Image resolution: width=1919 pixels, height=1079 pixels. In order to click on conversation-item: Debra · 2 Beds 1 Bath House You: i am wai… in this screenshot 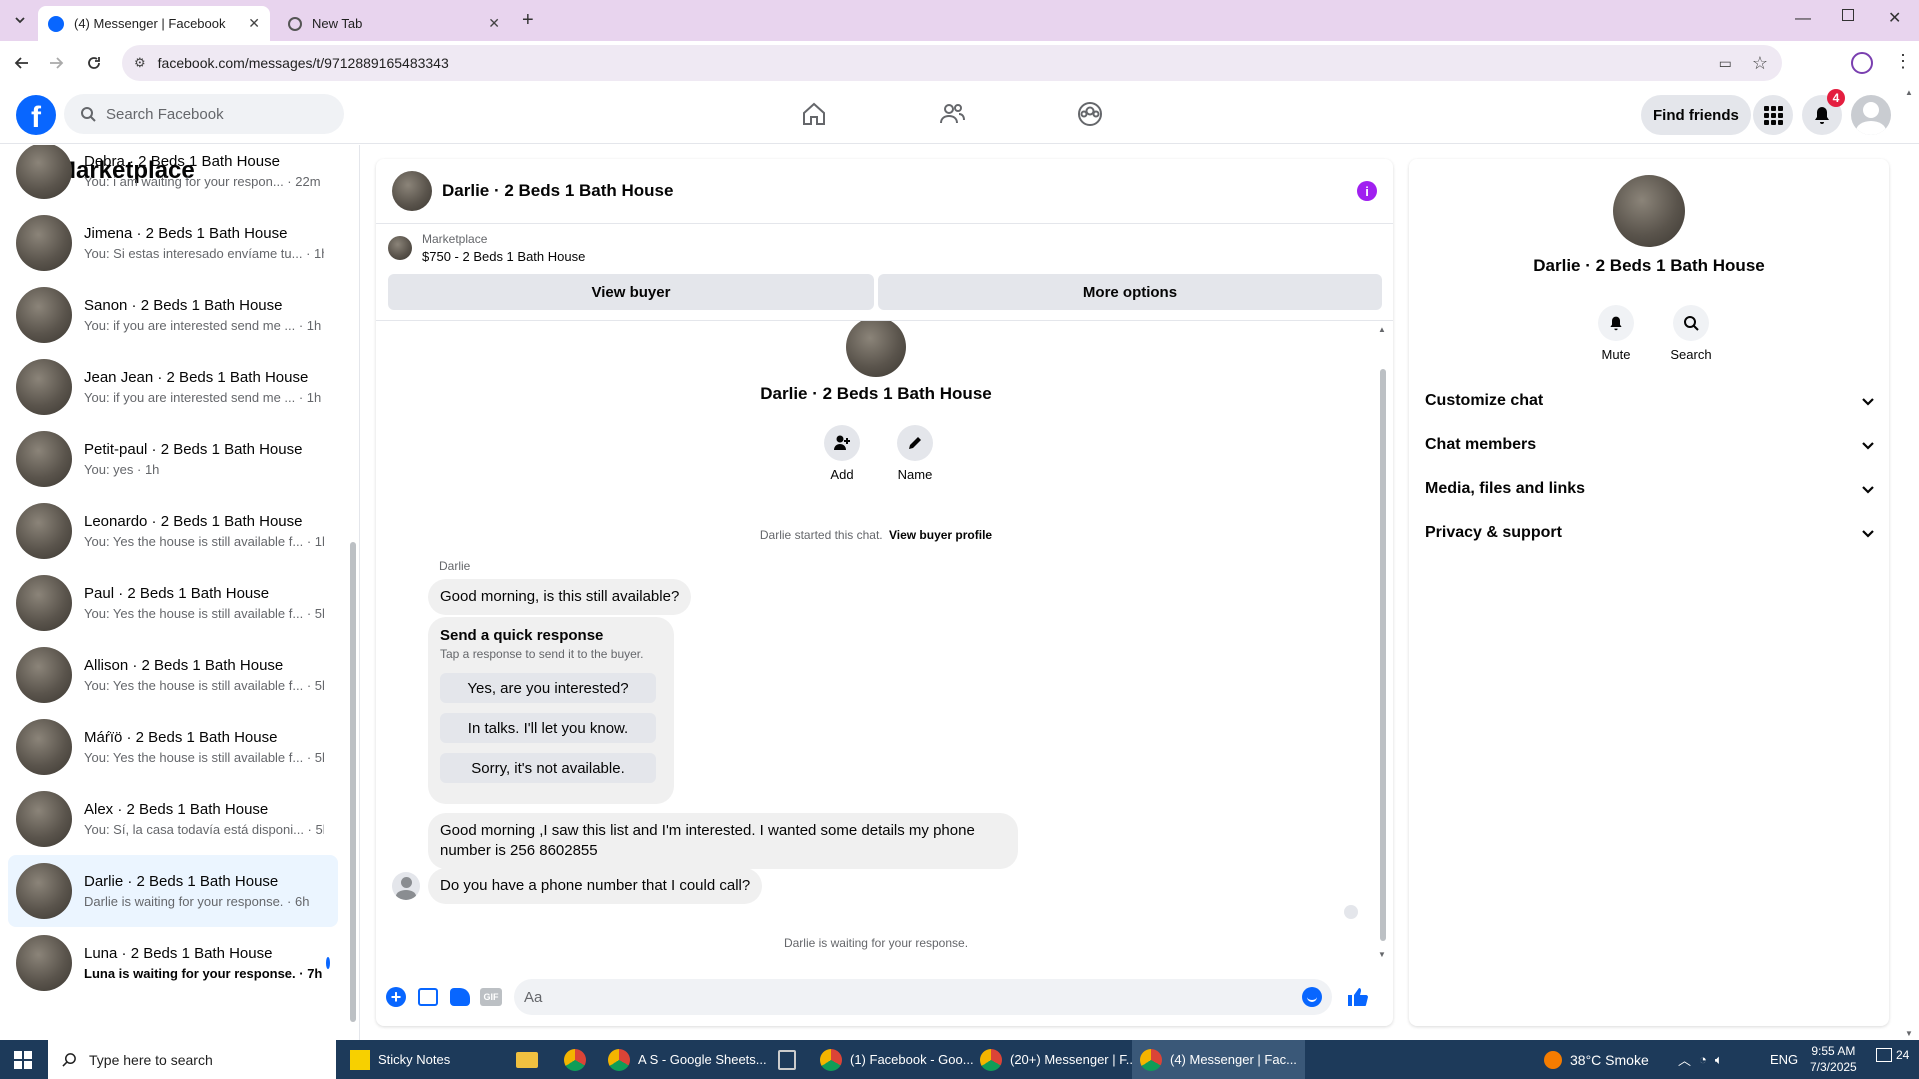, I will do `click(173, 176)`.